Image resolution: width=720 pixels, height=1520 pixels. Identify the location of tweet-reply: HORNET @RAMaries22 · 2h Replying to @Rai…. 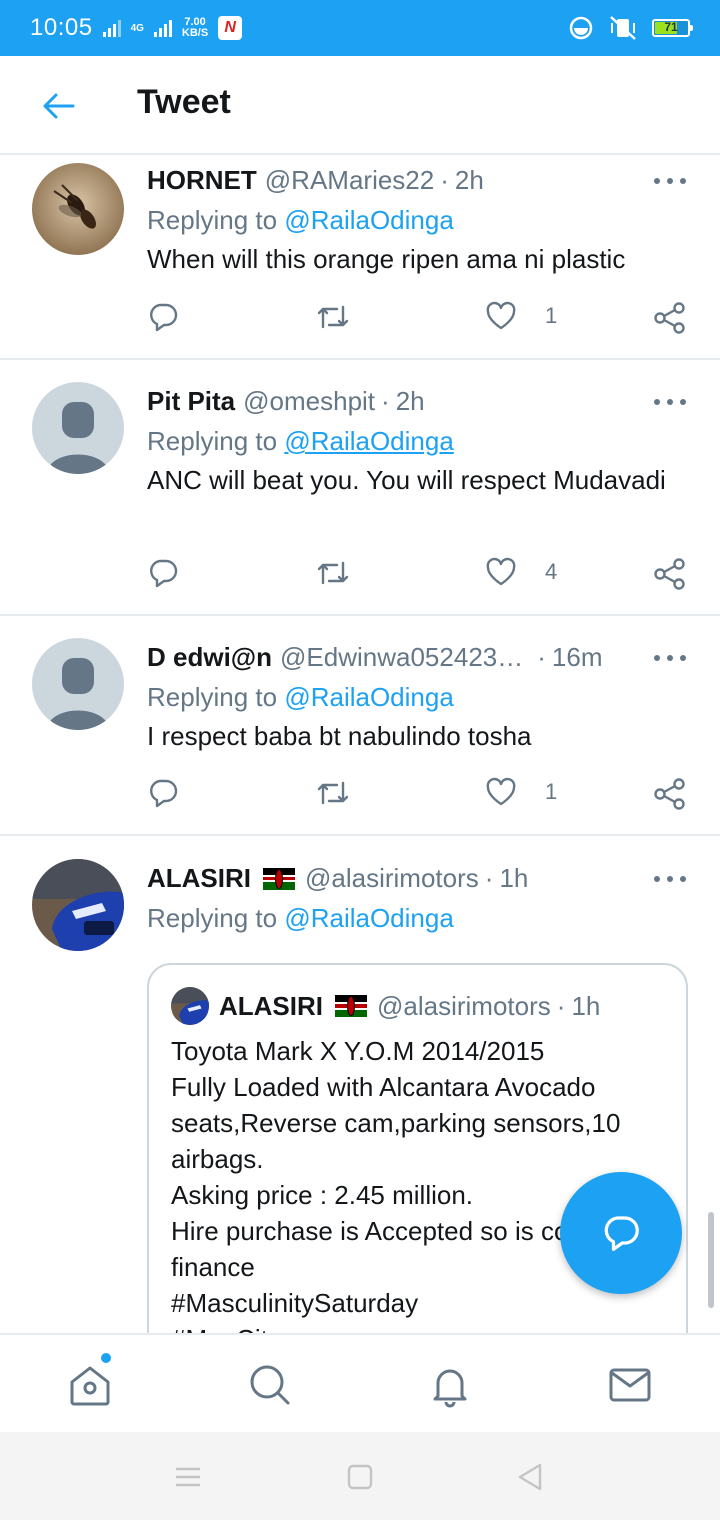
(360, 257).